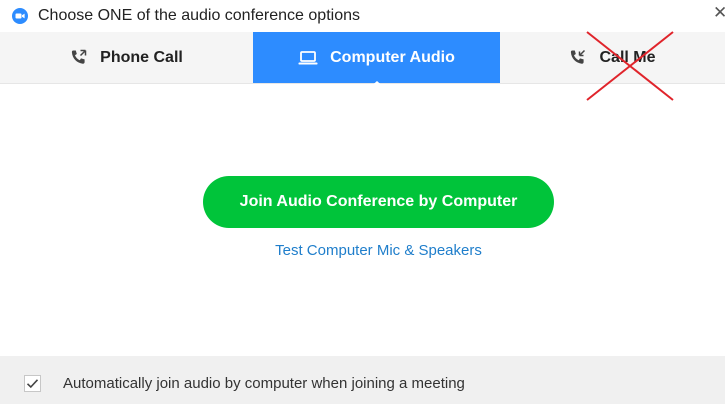  What do you see at coordinates (627, 57) in the screenshot?
I see `tab-call-me-label: Call Me` at bounding box center [627, 57].